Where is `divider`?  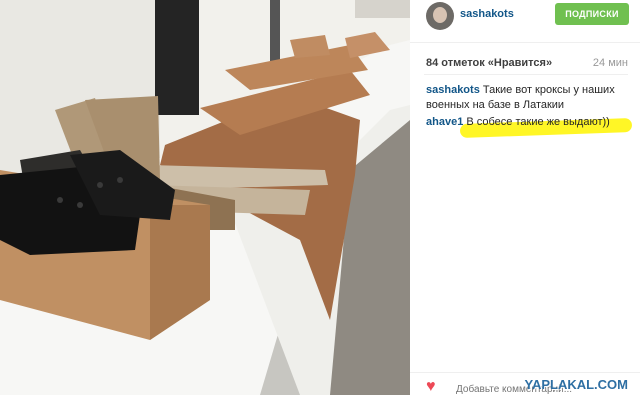
divider is located at coordinates (526, 74).